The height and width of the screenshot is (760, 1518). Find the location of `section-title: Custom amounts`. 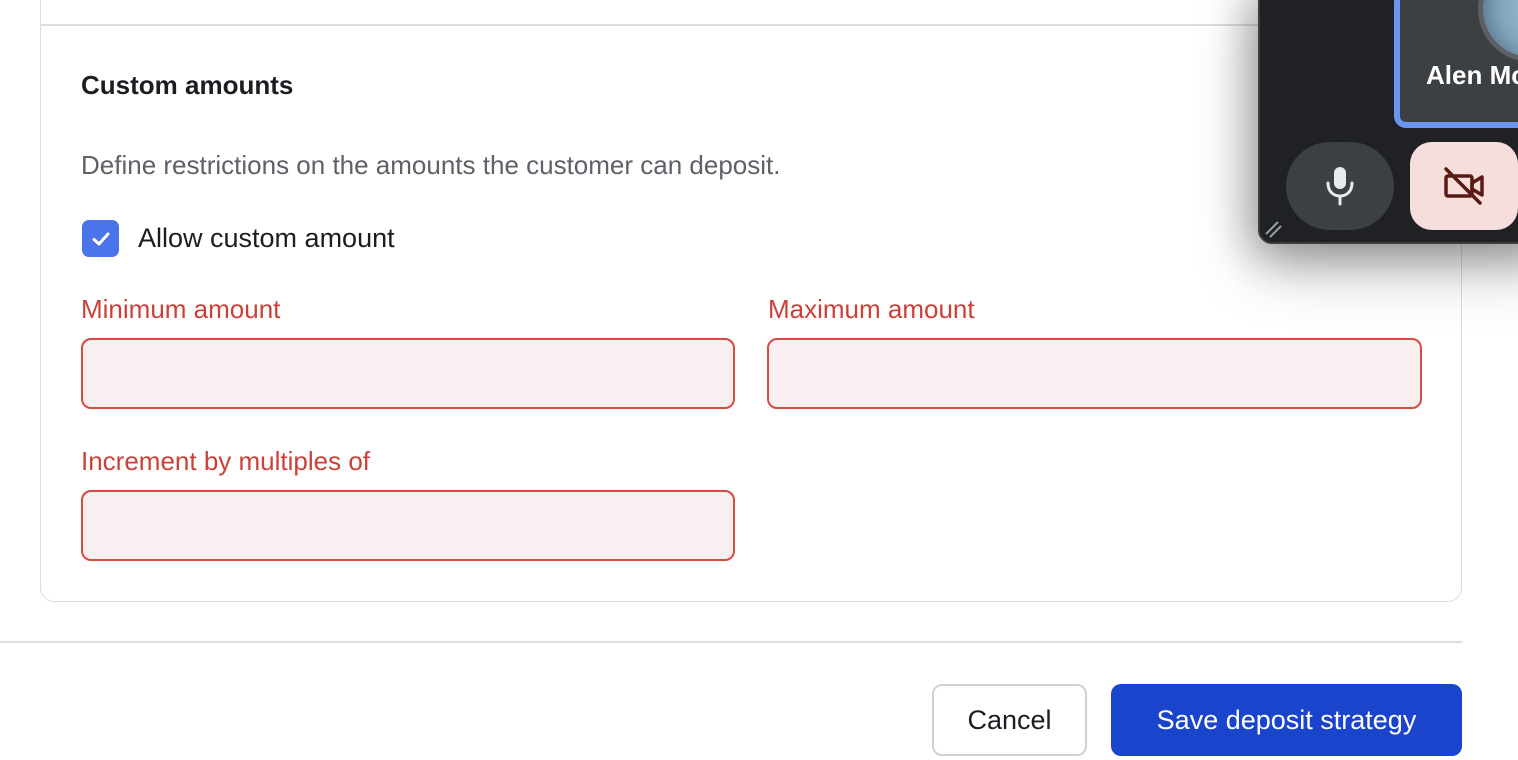

section-title: Custom amounts is located at coordinates (187, 85).